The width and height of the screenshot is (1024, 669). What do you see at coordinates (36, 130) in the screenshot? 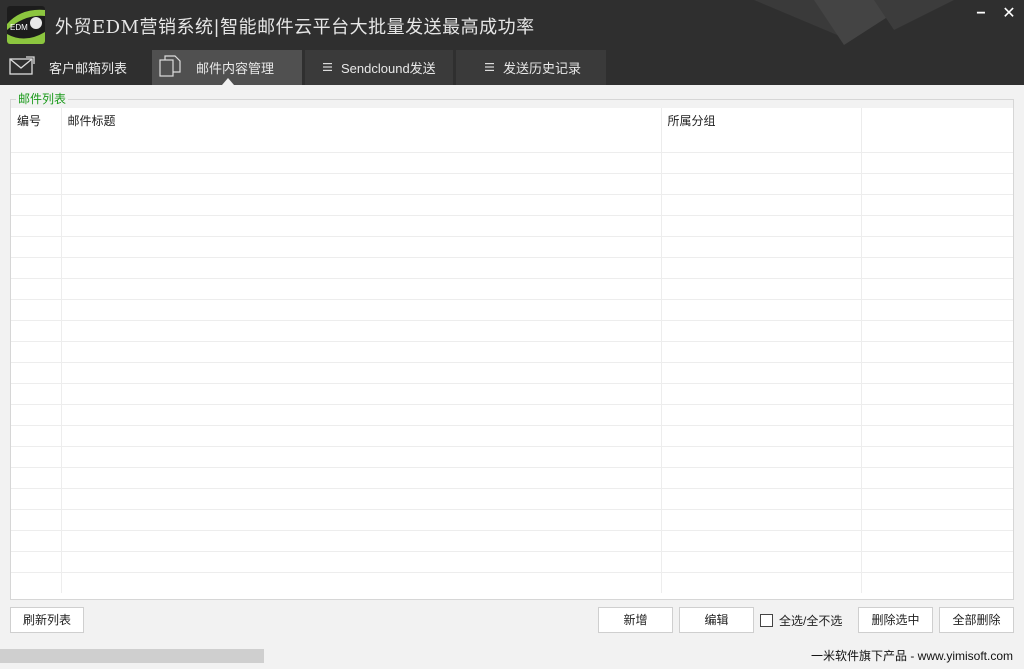
I see `column-header-id: 编号` at bounding box center [36, 130].